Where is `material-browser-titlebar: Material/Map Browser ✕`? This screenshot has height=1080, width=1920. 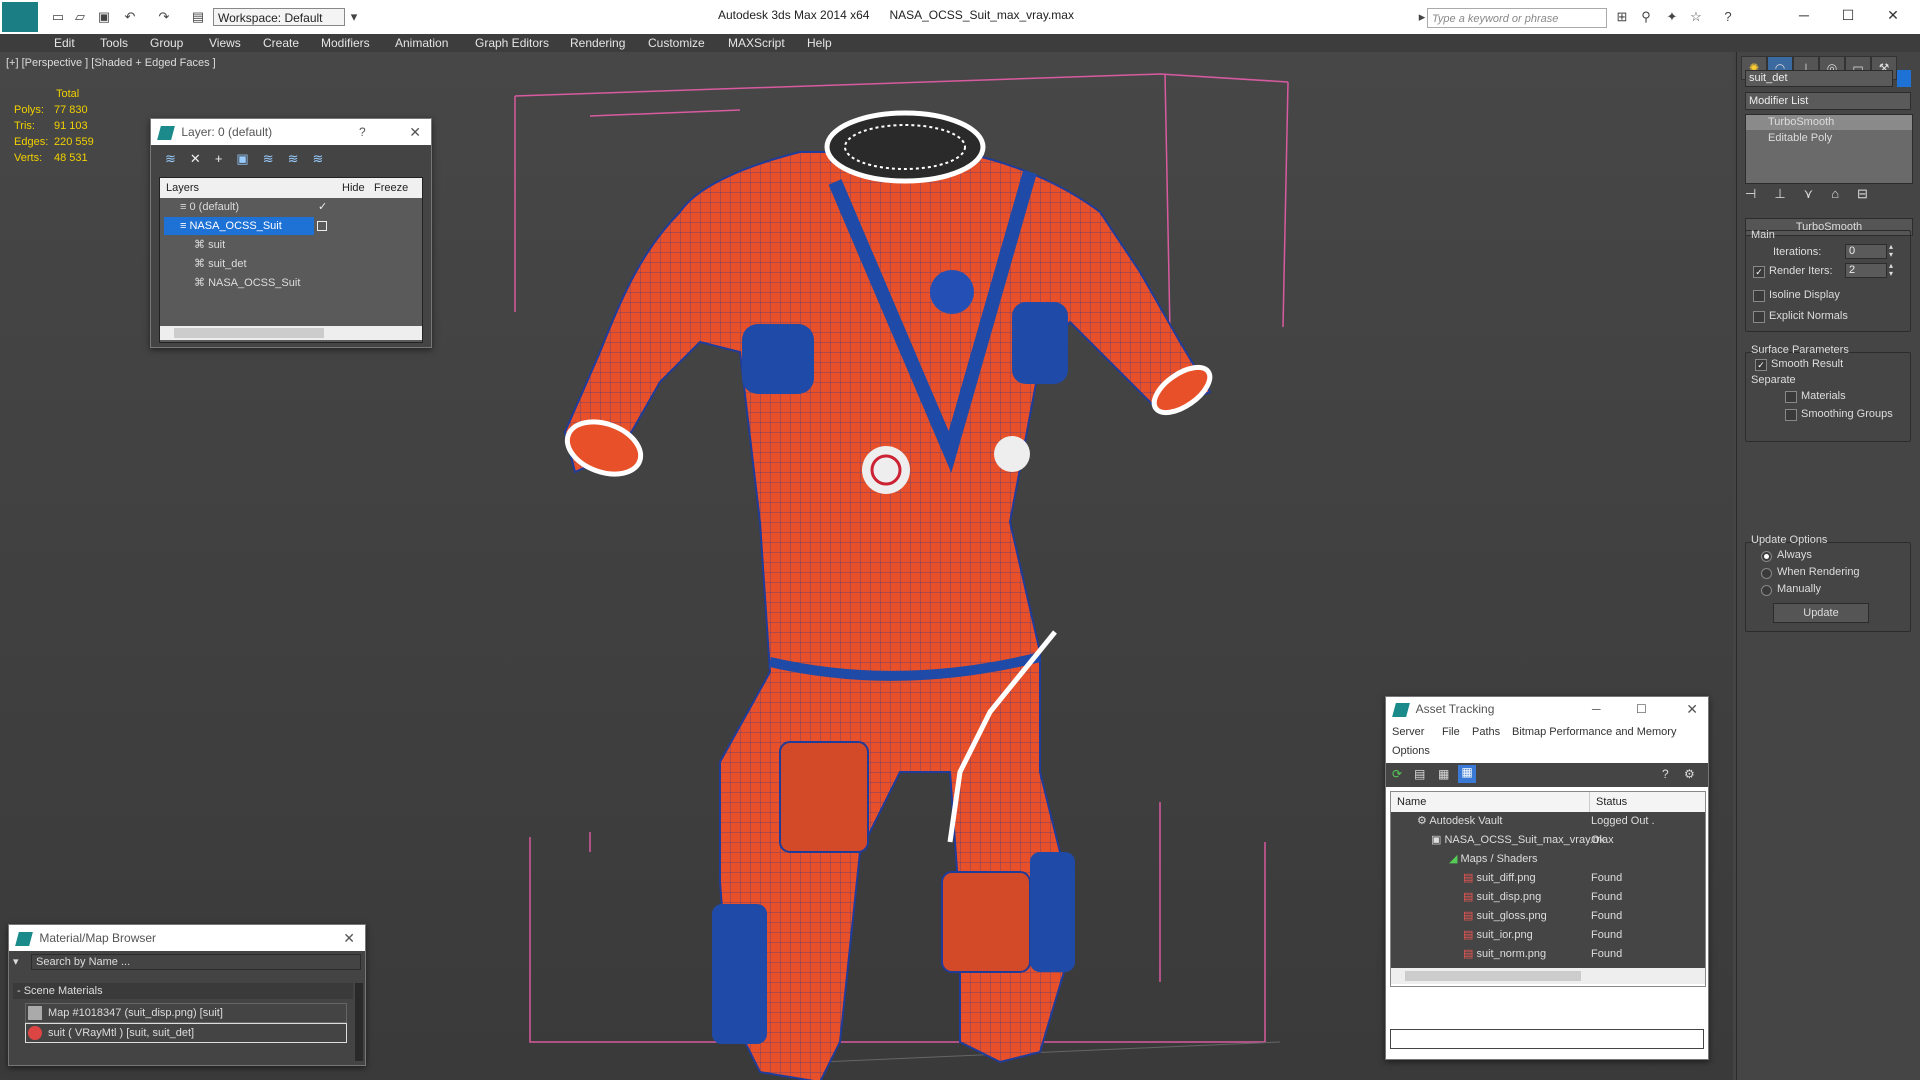 material-browser-titlebar: Material/Map Browser ✕ is located at coordinates (187, 938).